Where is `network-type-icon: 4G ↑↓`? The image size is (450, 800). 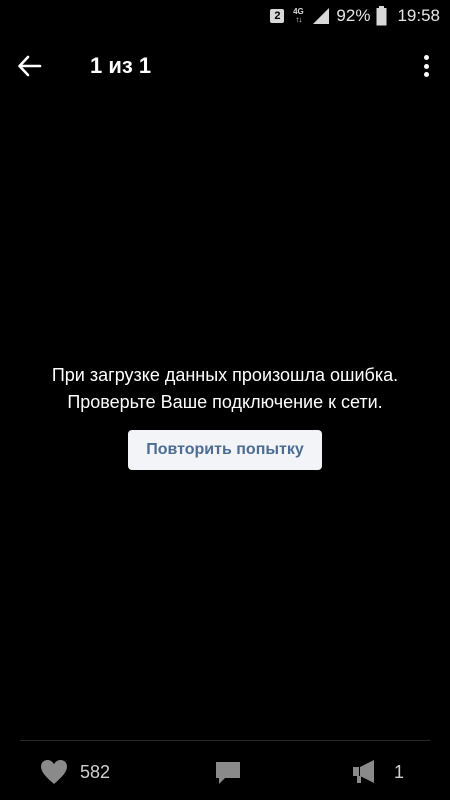 network-type-icon: 4G ↑↓ is located at coordinates (298, 16).